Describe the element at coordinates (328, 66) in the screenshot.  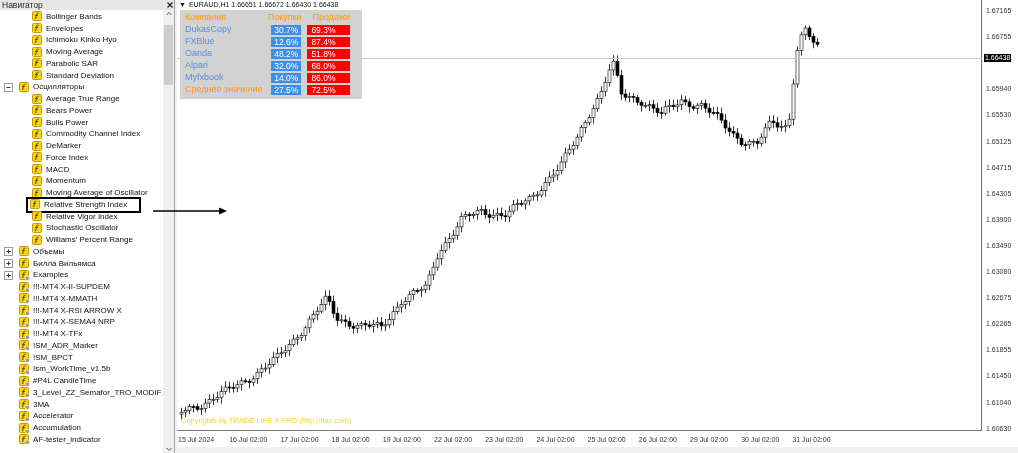
I see `sell-bar: 68.0%` at that location.